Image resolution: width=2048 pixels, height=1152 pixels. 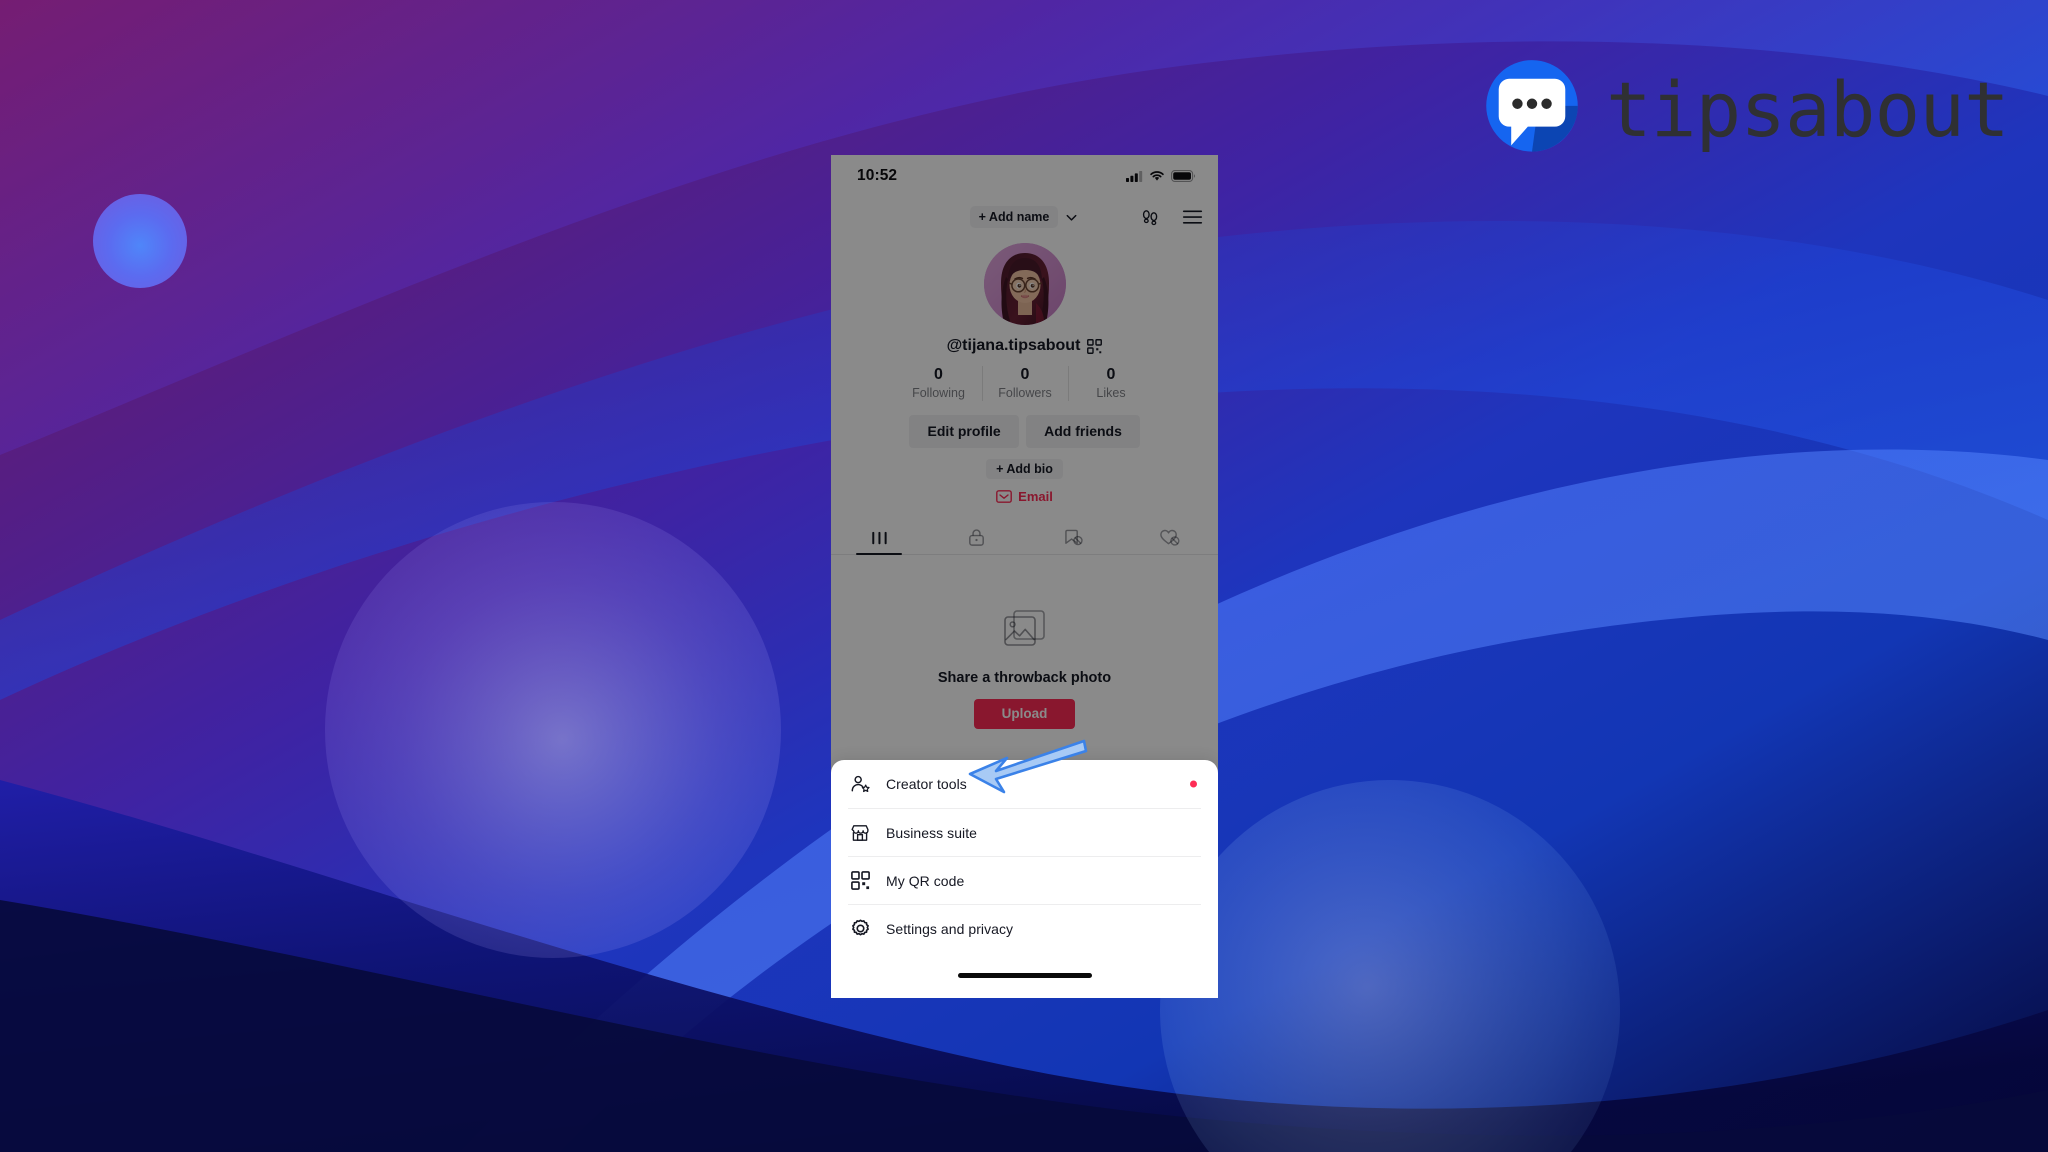 I want to click on menu-item-label: Settings and privacy, so click(x=950, y=928).